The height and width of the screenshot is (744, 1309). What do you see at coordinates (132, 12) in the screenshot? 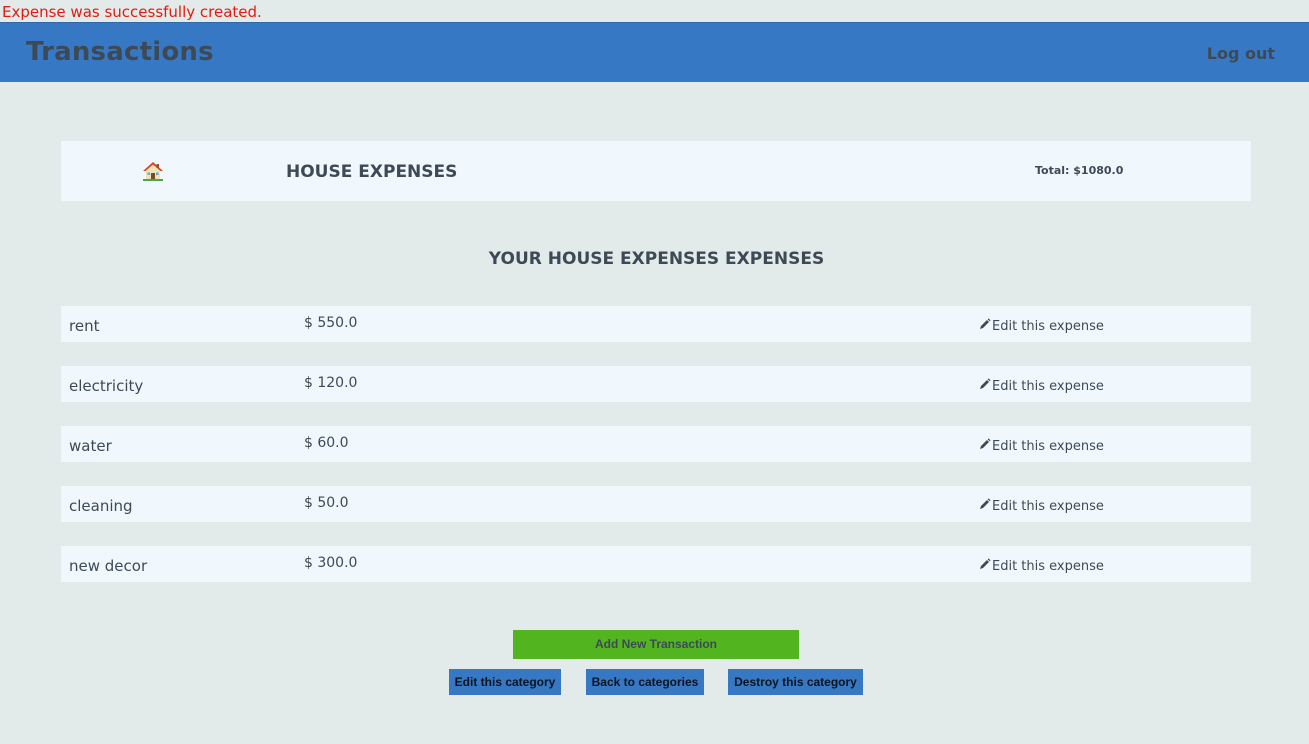
I see `flash-notice: Expense was successfully created.` at bounding box center [132, 12].